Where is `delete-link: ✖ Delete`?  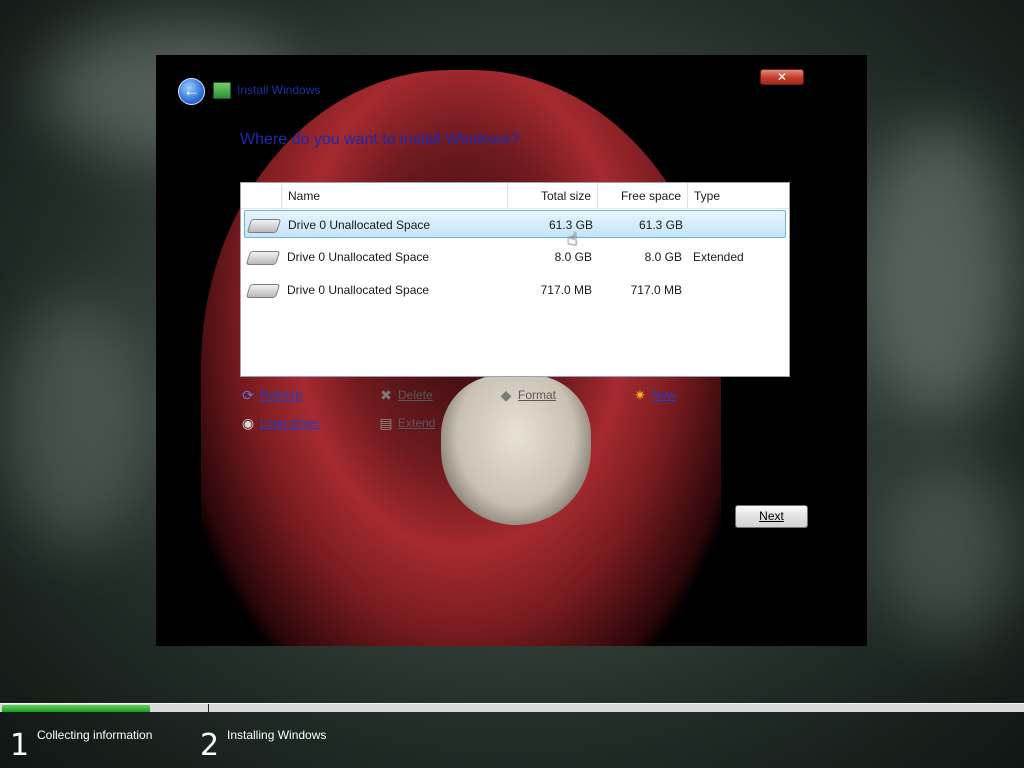 delete-link: ✖ Delete is located at coordinates (413, 395).